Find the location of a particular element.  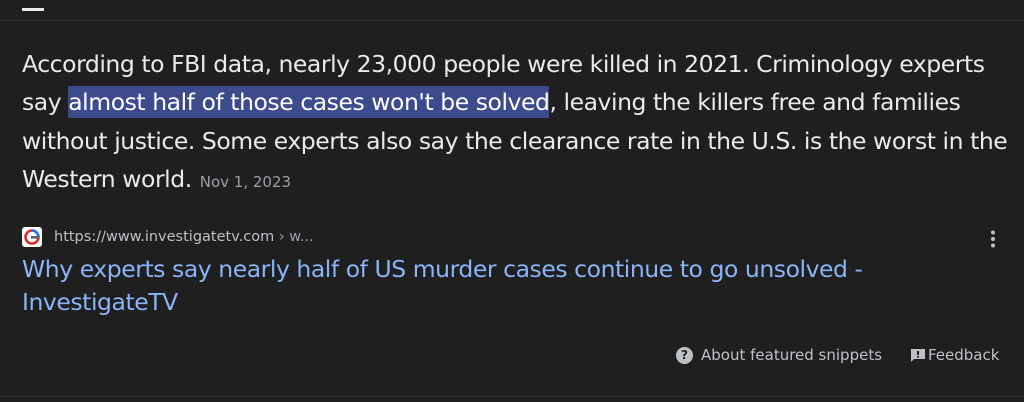

feedback-icon is located at coordinates (918, 355).